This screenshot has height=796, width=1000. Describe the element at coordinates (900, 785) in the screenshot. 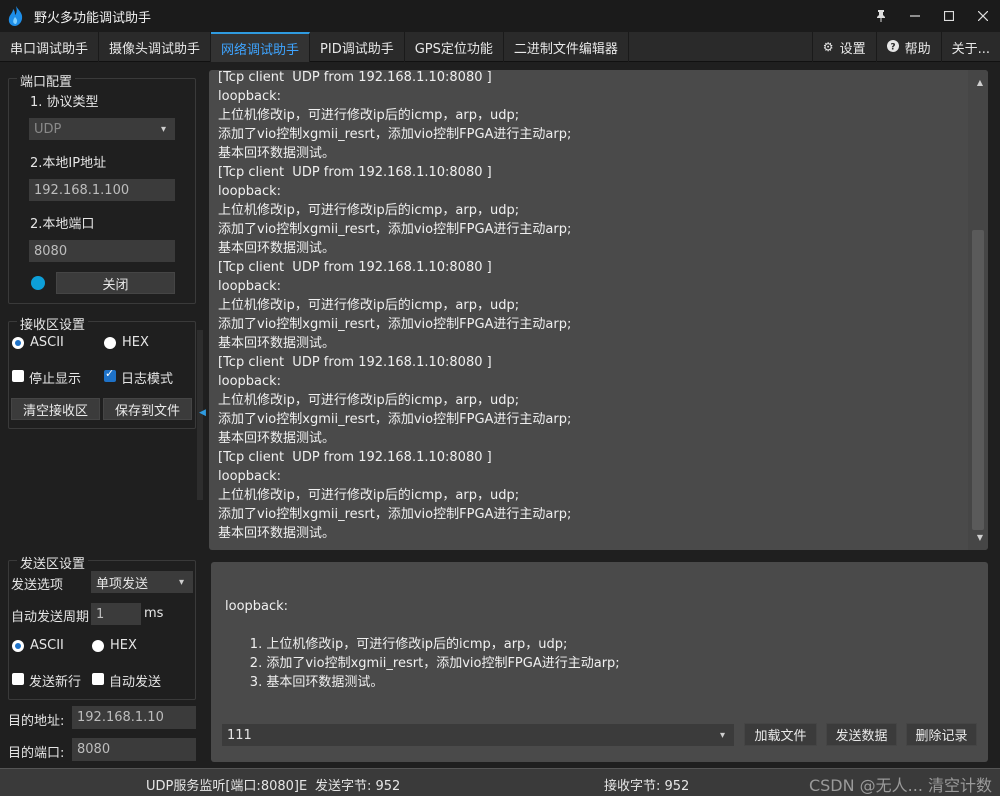

I see `watermark-text: CSDN @无人... 清空计数` at that location.